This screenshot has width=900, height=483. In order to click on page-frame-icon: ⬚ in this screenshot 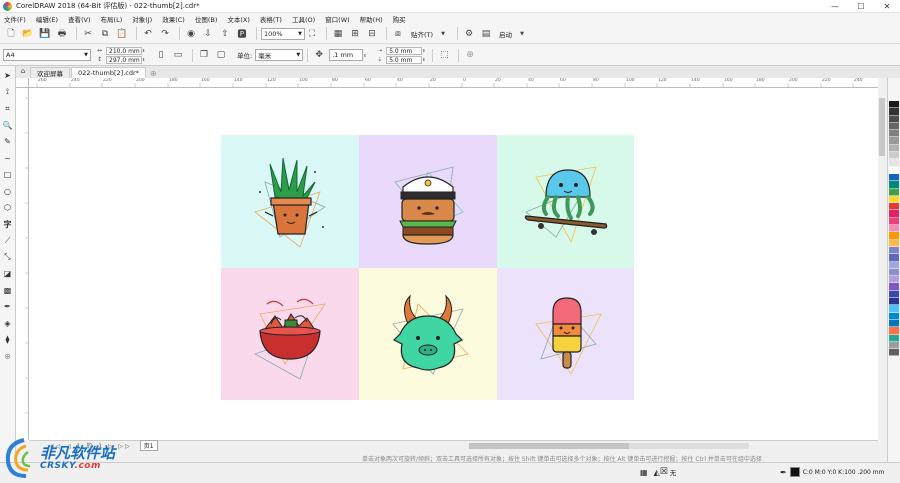, I will do `click(444, 55)`.